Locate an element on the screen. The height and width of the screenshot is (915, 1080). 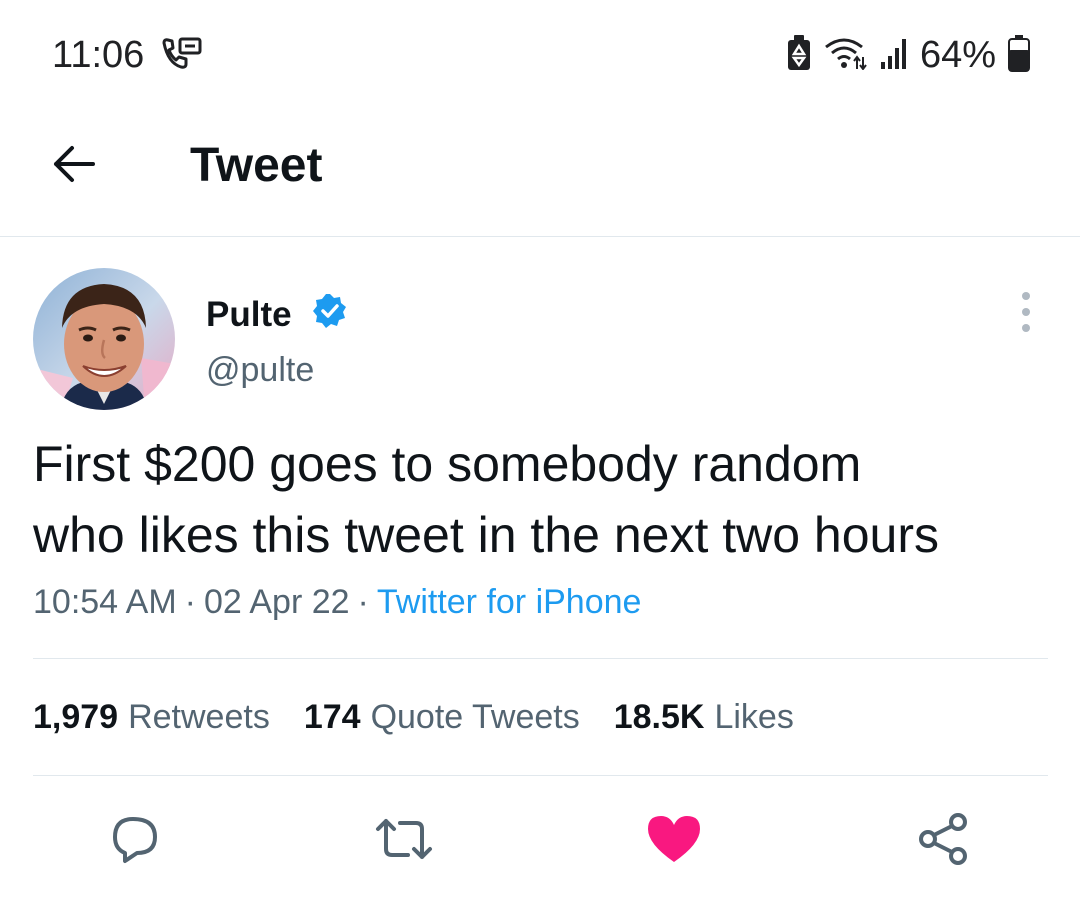
signal-icon is located at coordinates (894, 55).